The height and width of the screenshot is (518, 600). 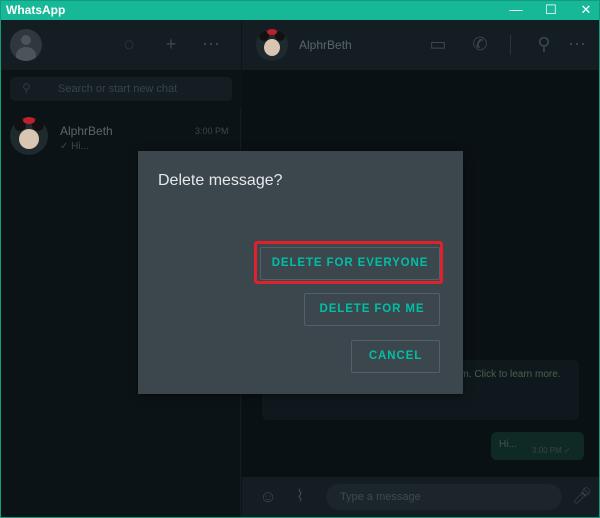 I want to click on message-composer: ☺ ⌇ 🎤︎, so click(x=420, y=497).